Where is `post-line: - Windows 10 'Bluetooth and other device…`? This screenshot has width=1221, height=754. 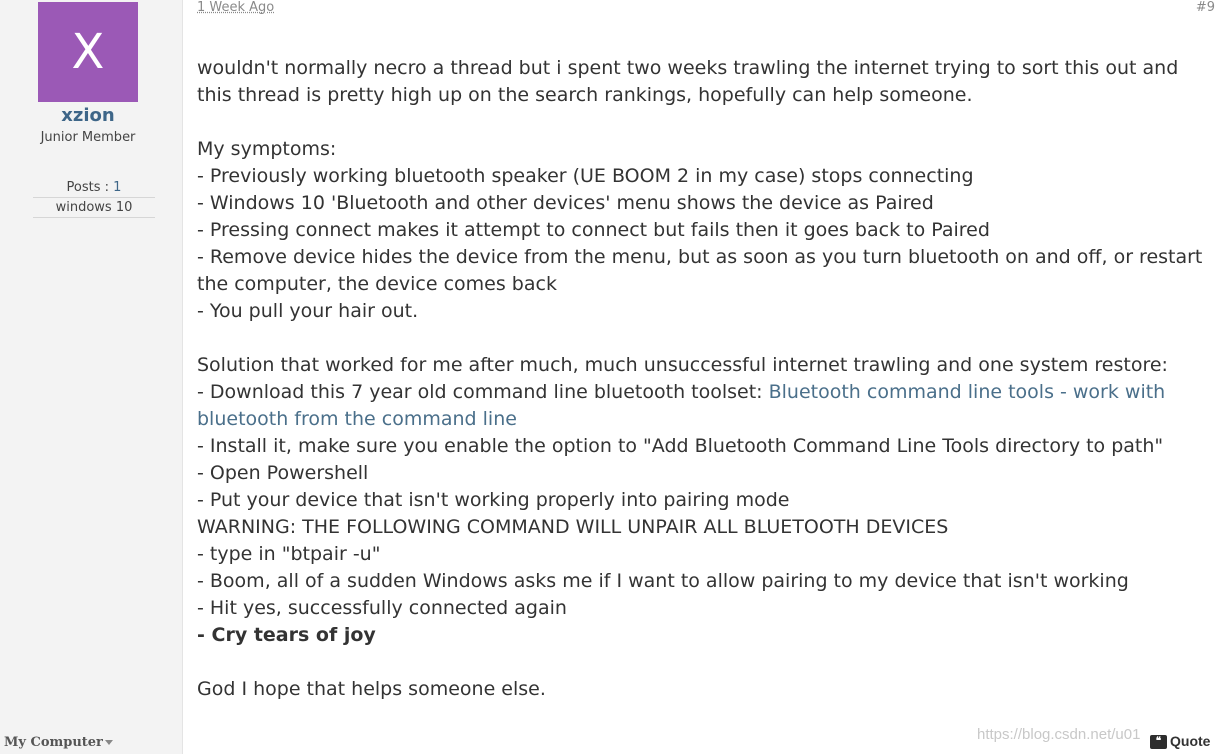
post-line: - Windows 10 'Bluetooth and other device… is located at coordinates (565, 203).